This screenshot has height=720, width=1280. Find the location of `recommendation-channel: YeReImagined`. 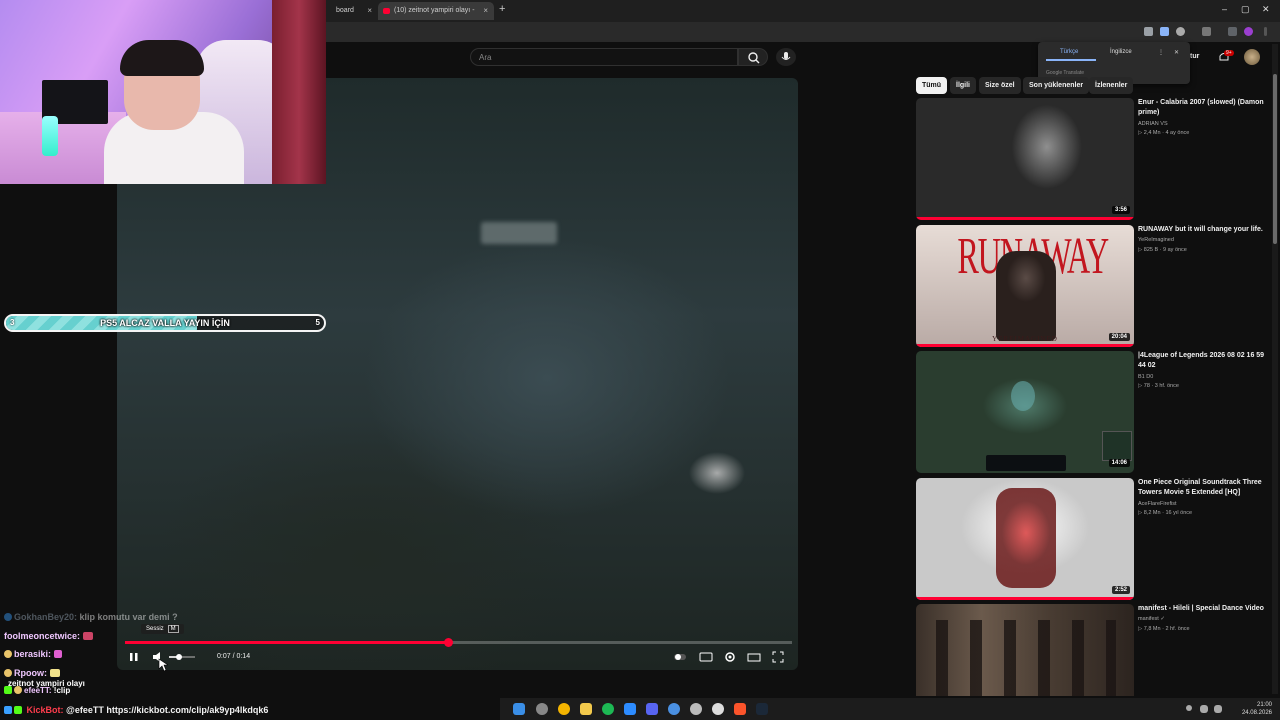

recommendation-channel: YeReImagined is located at coordinates (1156, 240).